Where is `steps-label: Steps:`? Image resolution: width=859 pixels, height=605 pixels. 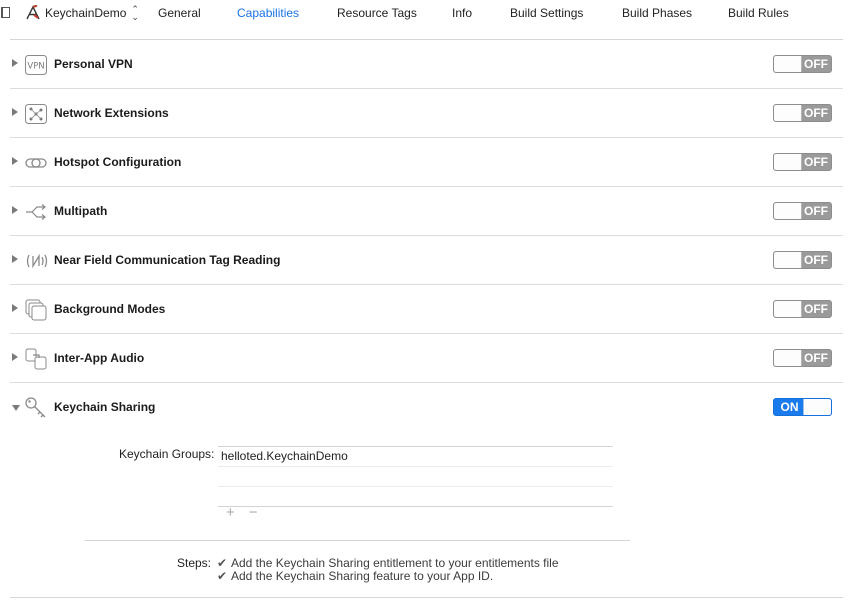 steps-label: Steps: is located at coordinates (194, 563).